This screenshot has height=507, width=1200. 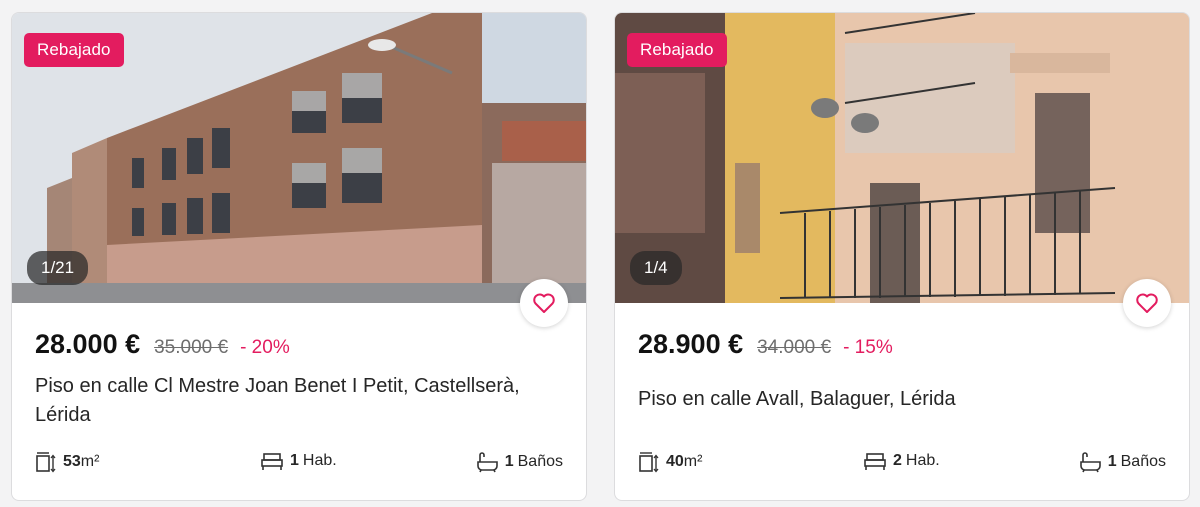 What do you see at coordinates (794, 347) in the screenshot?
I see `old-price: 34.000 €` at bounding box center [794, 347].